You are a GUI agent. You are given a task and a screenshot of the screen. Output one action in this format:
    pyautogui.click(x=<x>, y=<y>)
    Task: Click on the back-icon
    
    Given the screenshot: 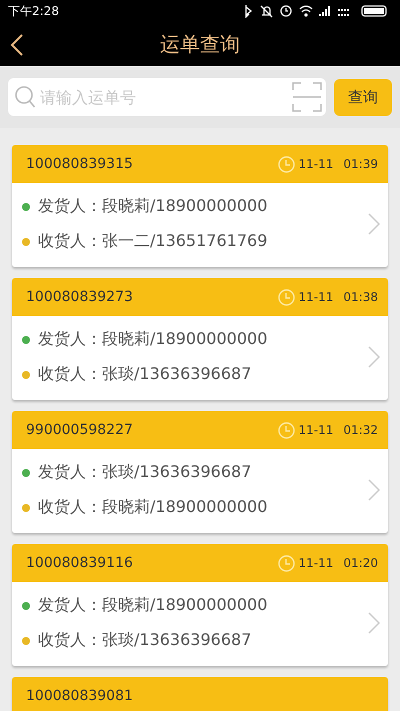 What is the action you would take?
    pyautogui.click(x=17, y=45)
    